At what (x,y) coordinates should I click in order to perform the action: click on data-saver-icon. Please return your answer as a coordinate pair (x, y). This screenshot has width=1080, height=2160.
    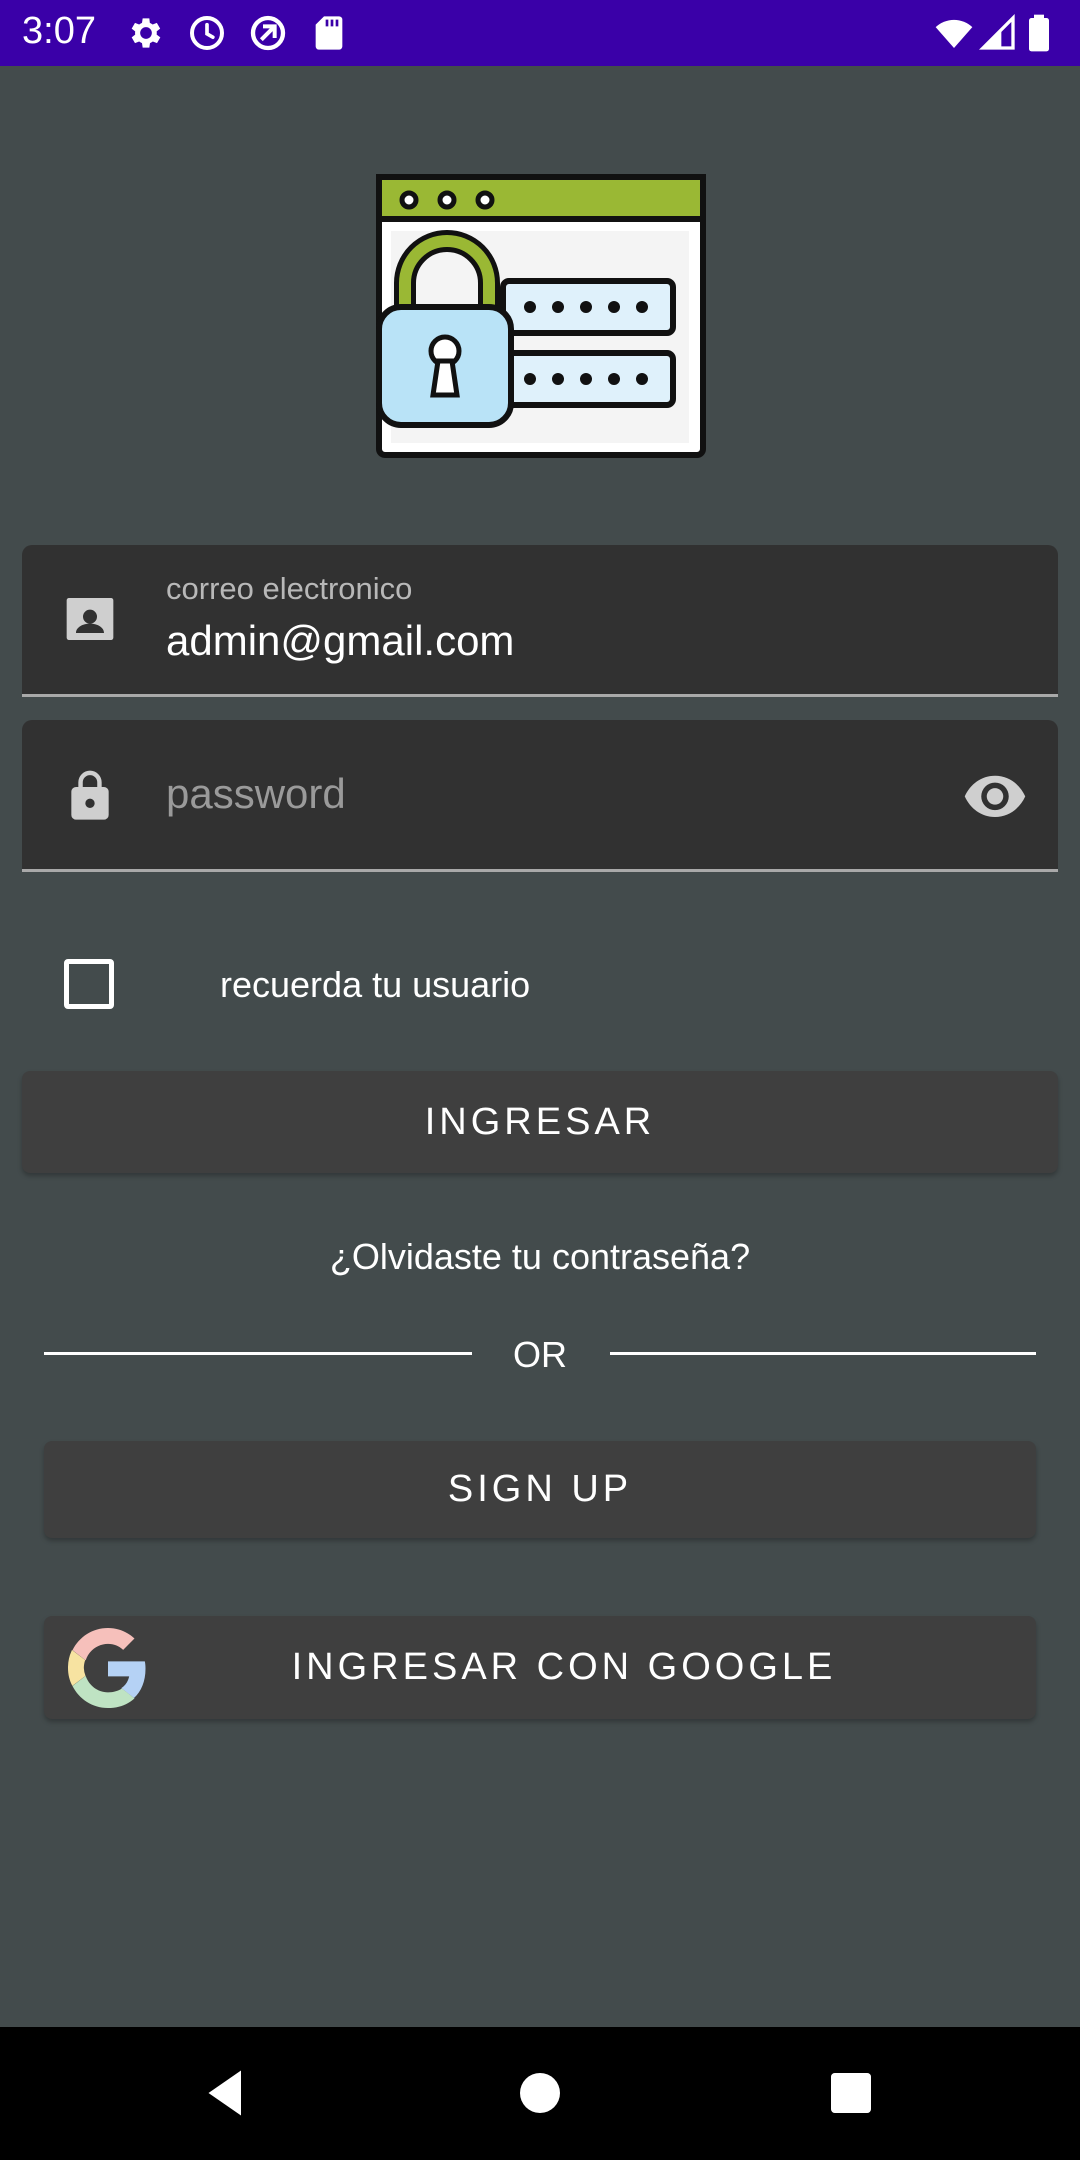
    Looking at the image, I should click on (268, 33).